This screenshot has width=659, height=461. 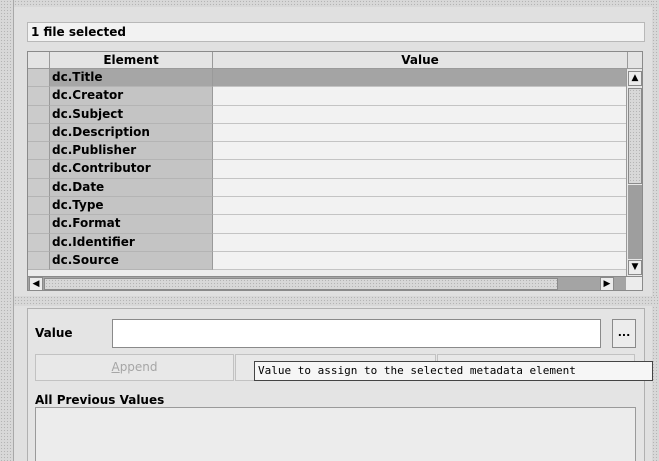 What do you see at coordinates (356, 333) in the screenshot?
I see `value-input` at bounding box center [356, 333].